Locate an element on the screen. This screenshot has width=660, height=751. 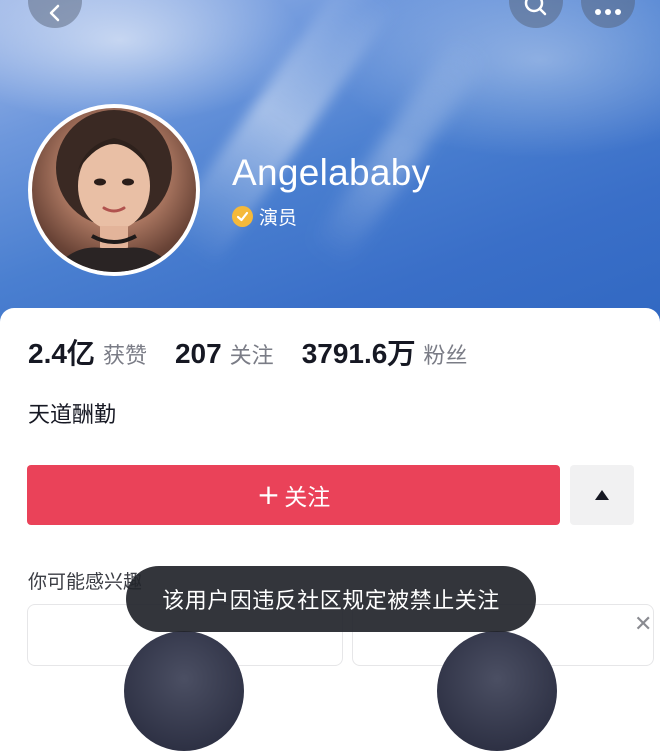
close-icon: ✕ is located at coordinates (643, 625).